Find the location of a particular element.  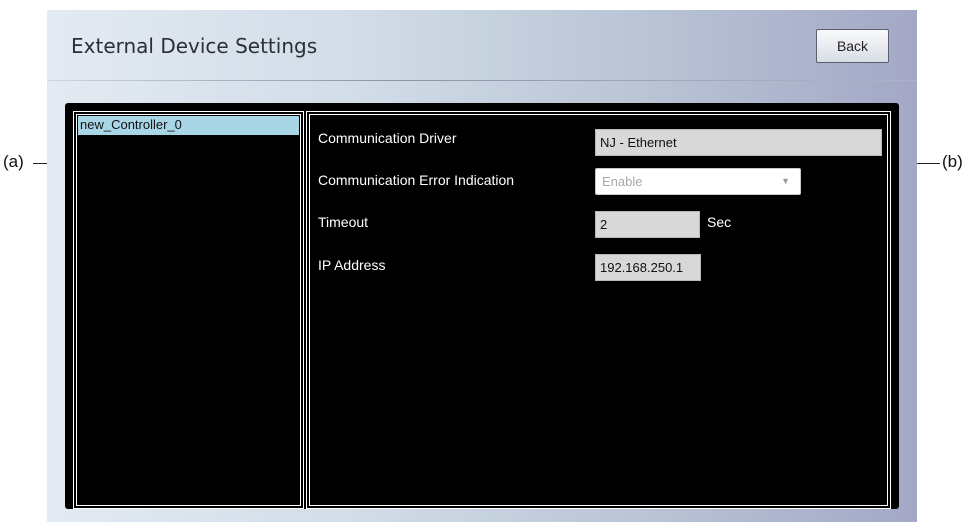

title-divider is located at coordinates (482, 80).